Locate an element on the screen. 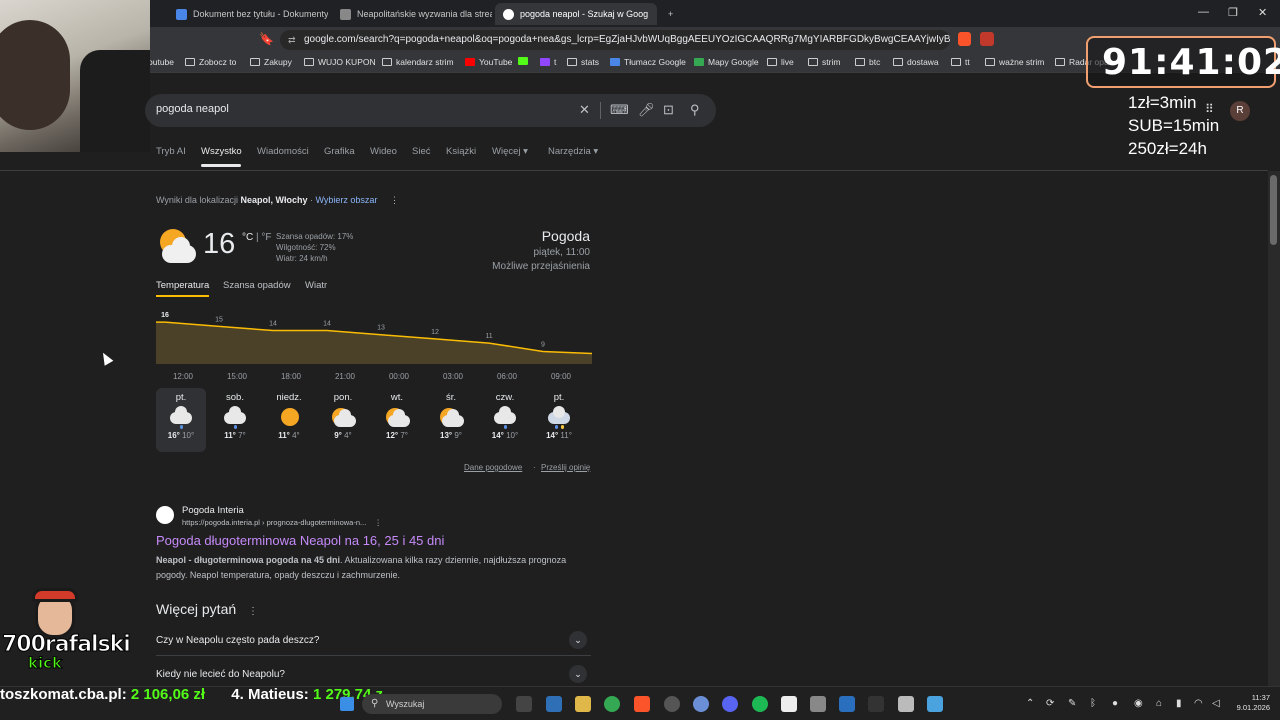  bookmark-item: ważne strim is located at coordinates (1014, 62).